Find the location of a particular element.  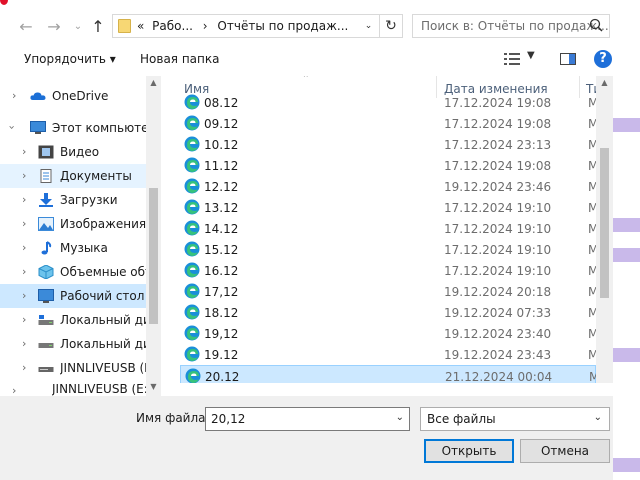

nav-item-local-disk-d: › Локальный дис is located at coordinates (77, 344).